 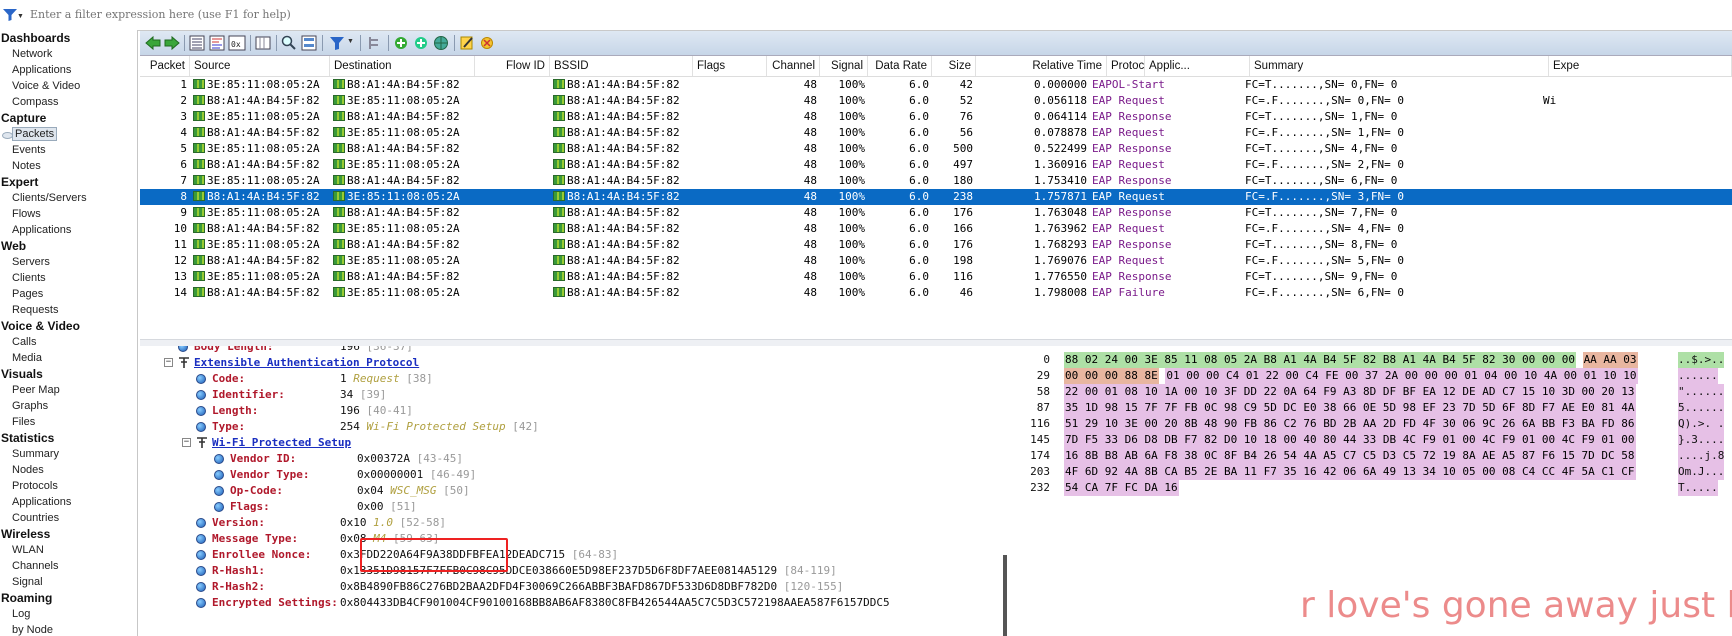 I want to click on column-header-size: Size, so click(x=954, y=66).